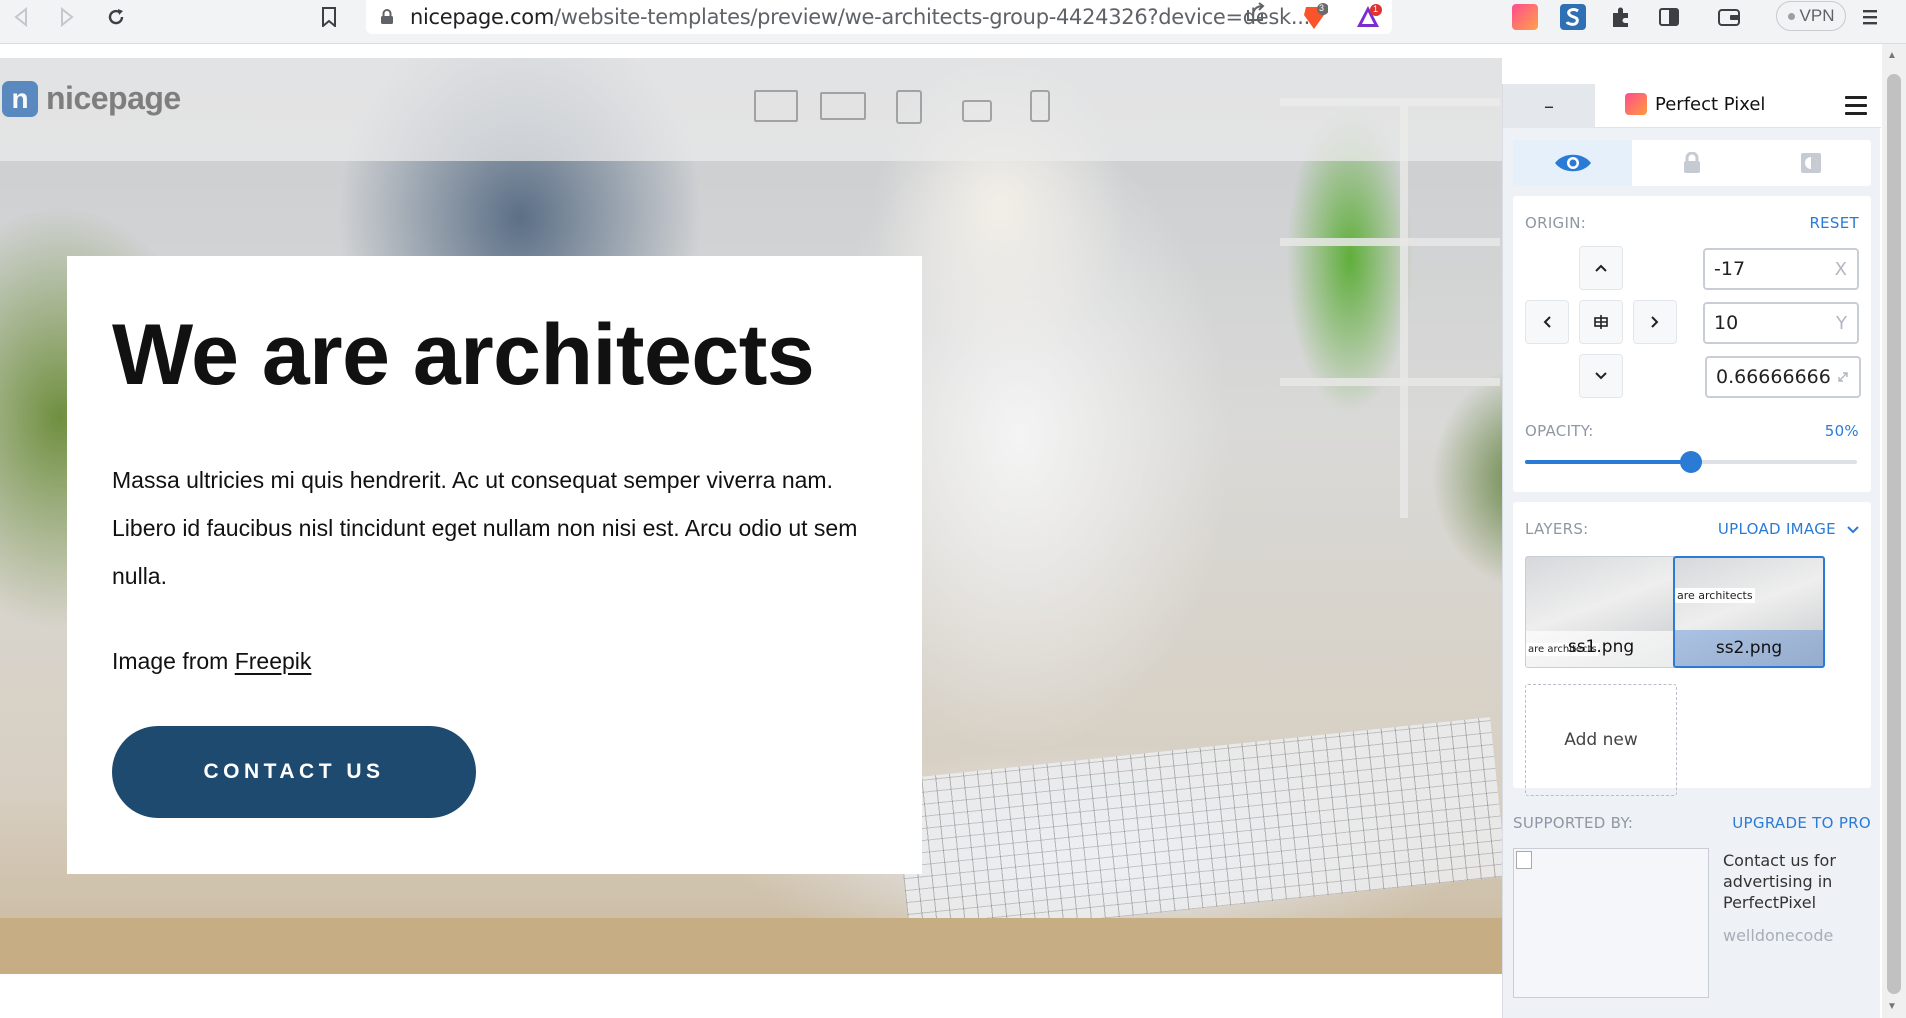  I want to click on origin-y-value: 10, so click(1726, 323).